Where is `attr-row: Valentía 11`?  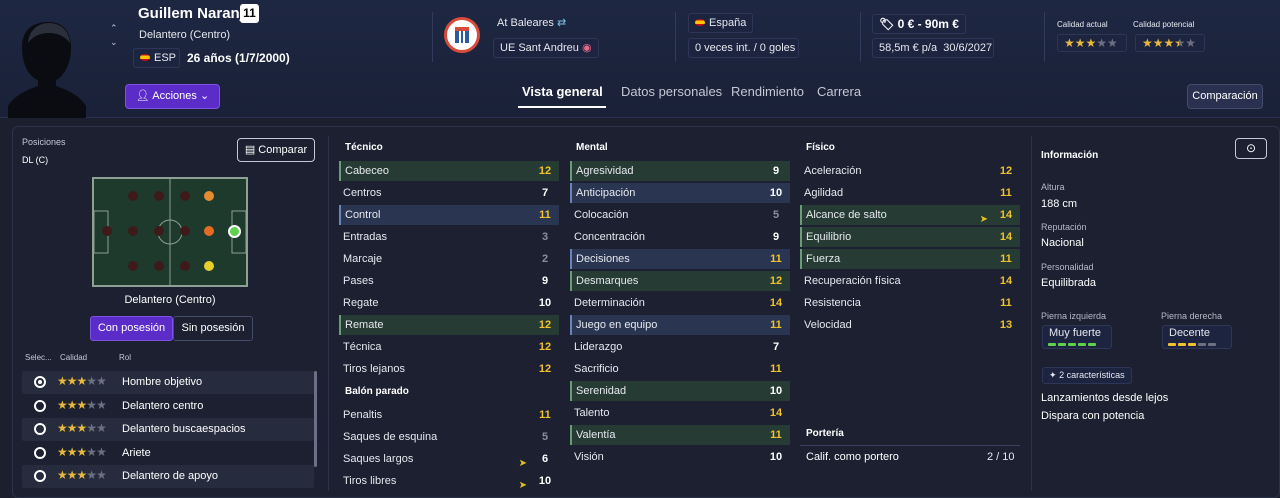
attr-row: Valentía 11 is located at coordinates (680, 435).